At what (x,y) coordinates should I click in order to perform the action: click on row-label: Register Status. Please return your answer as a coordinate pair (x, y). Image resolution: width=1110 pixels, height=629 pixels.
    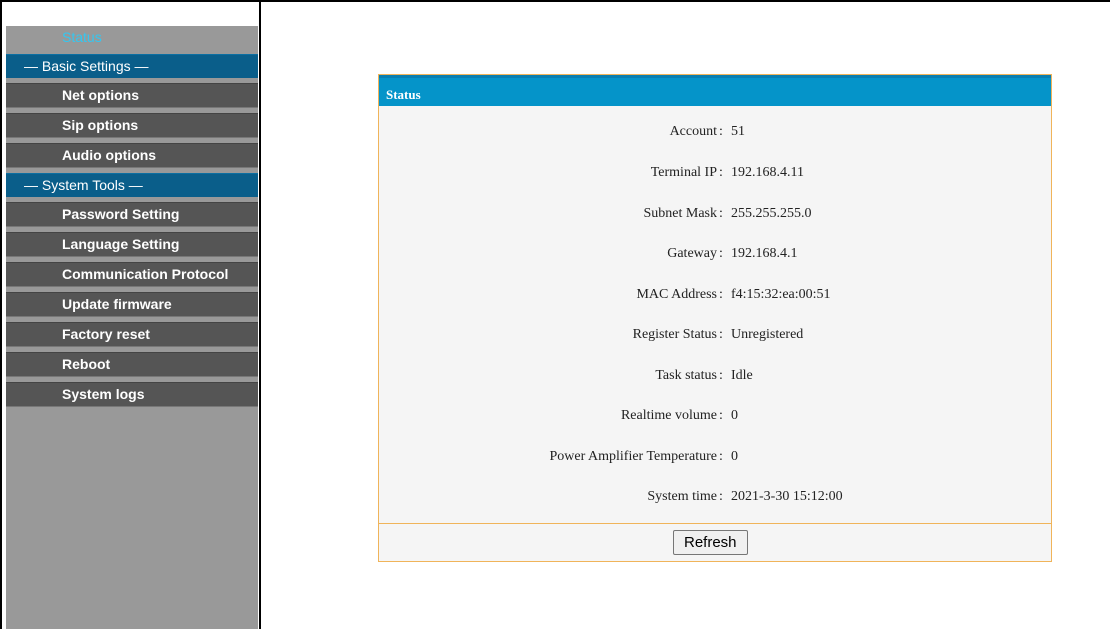
    Looking at the image, I should click on (674, 334).